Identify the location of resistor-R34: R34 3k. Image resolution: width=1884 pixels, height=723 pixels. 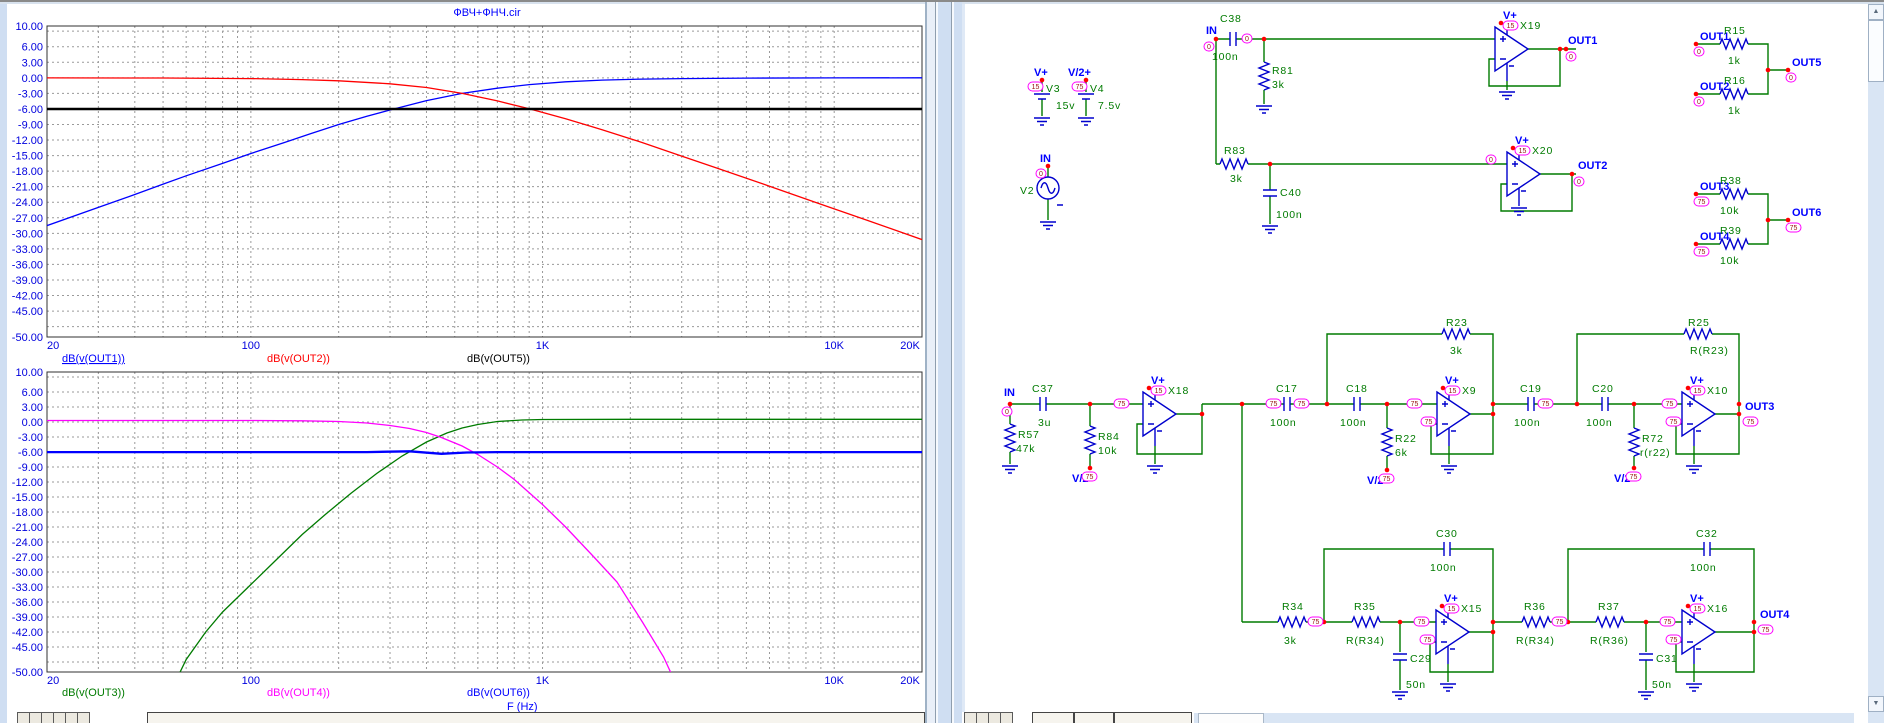
(1292, 624).